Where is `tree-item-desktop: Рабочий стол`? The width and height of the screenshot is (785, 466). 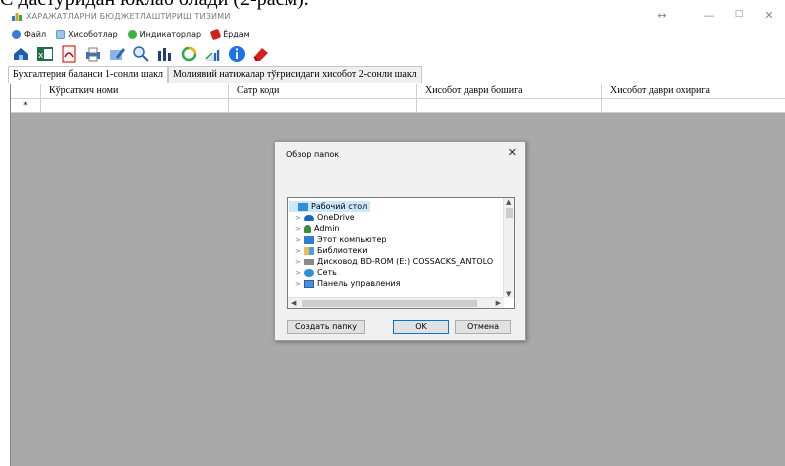 tree-item-desktop: Рабочий стол is located at coordinates (330, 206).